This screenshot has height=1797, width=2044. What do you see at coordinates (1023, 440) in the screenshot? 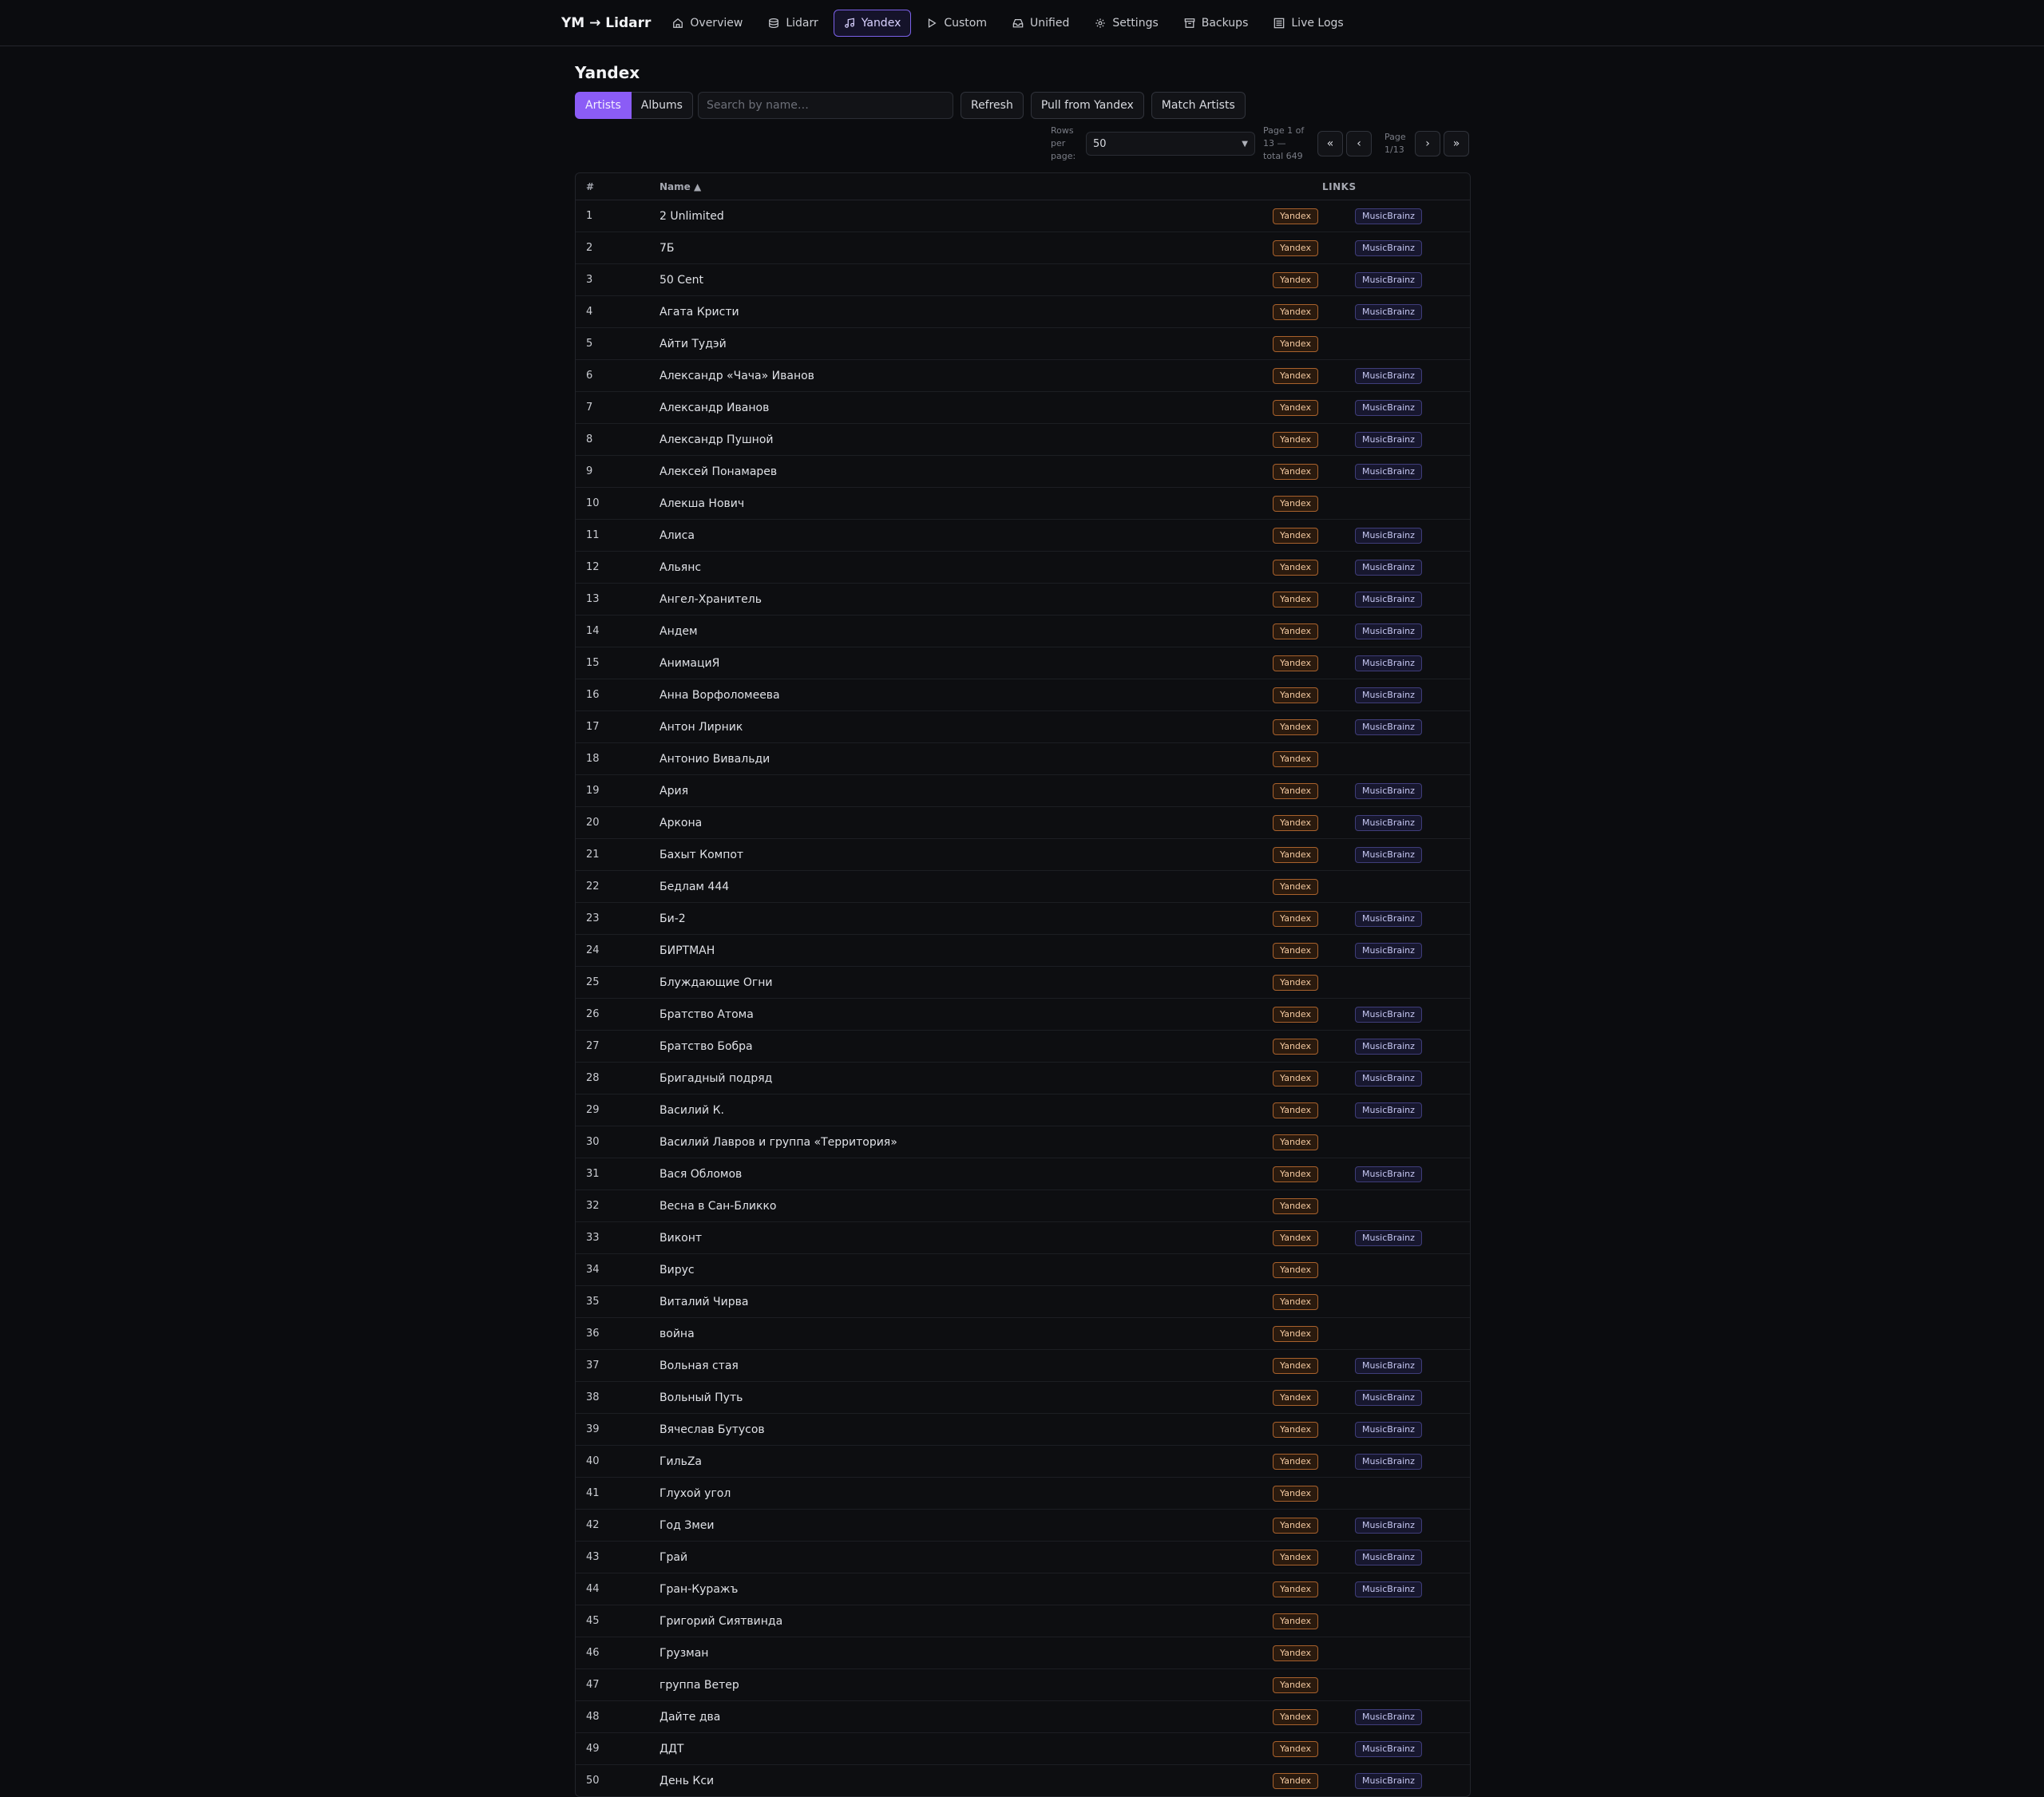
I see `table-row: 8 Александр Пушной Yandex MusicBrainz` at bounding box center [1023, 440].